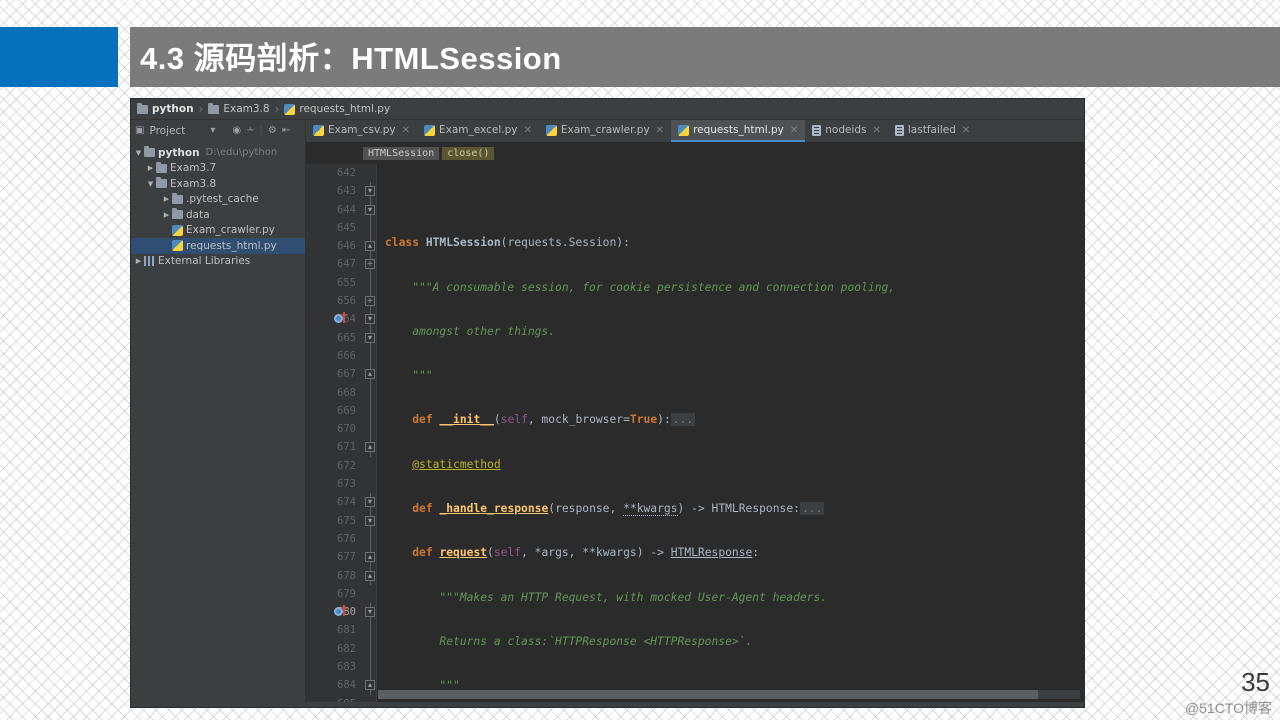 The image size is (1280, 720). I want to click on tree-node-python: ▼ python D:\edu\python, so click(218, 153).